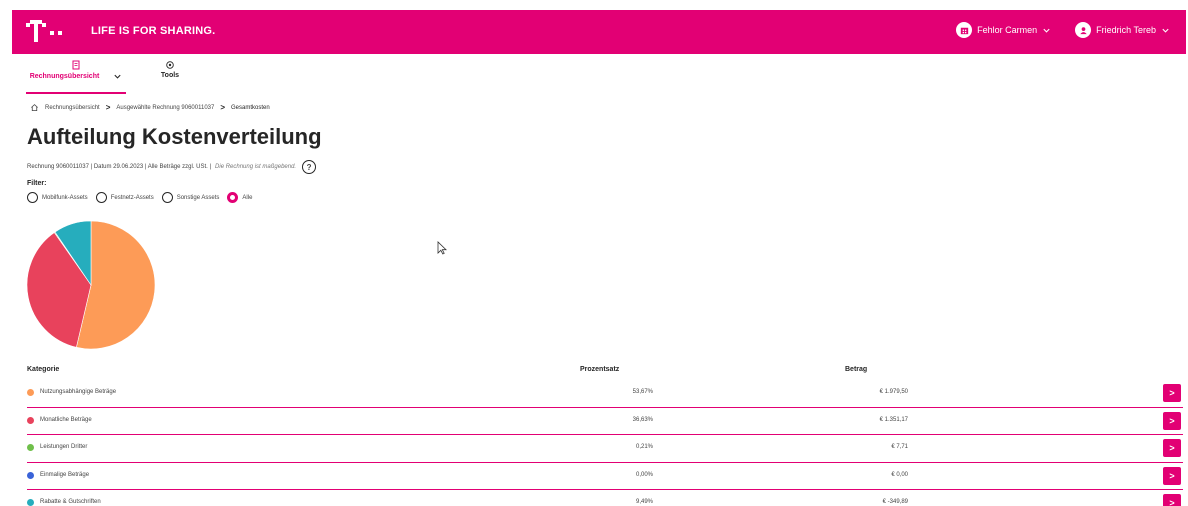  What do you see at coordinates (132, 197) in the screenshot?
I see `radio-label: Festnetz-Assets` at bounding box center [132, 197].